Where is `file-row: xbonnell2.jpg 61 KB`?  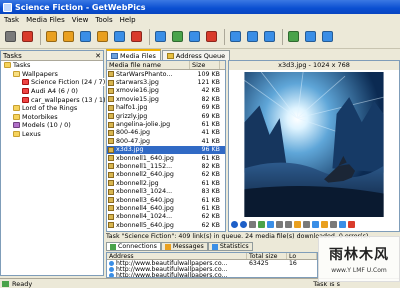
file-row: xbonnell2.jpg 61 KB is located at coordinates (166, 183).